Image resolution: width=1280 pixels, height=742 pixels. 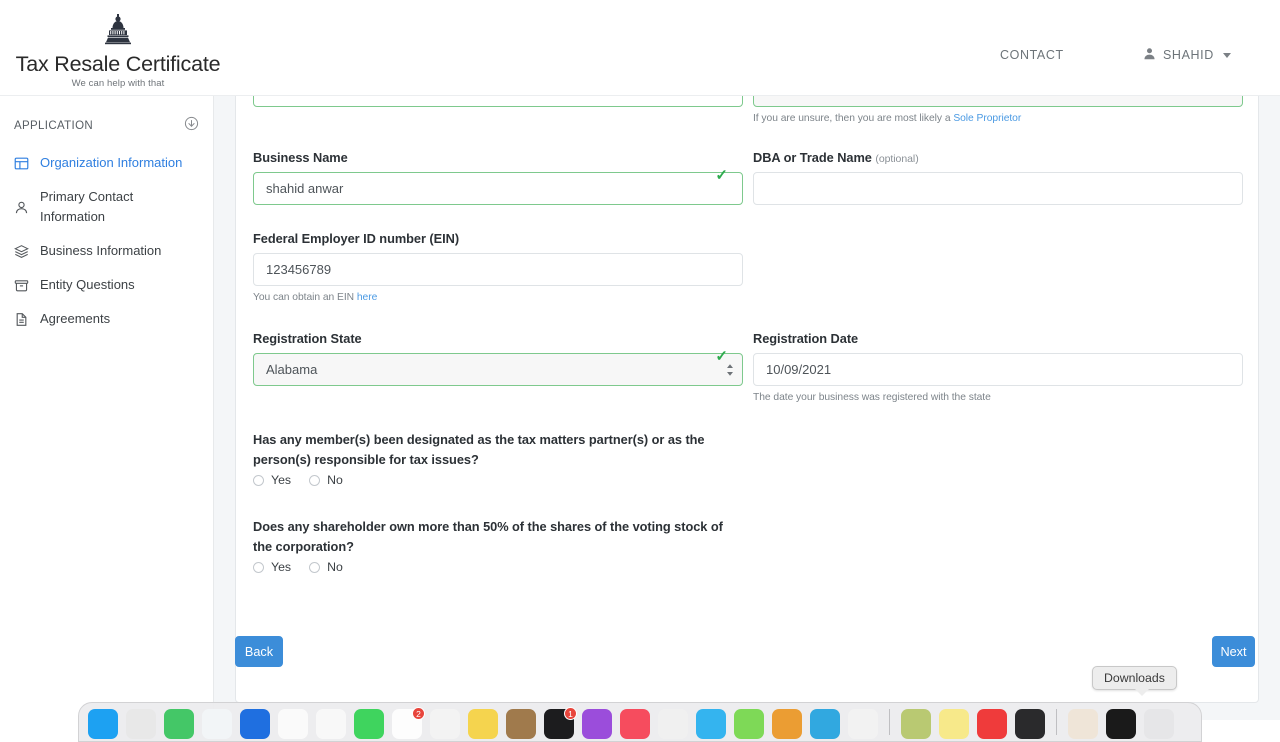 I want to click on registration-state-select, so click(x=498, y=369).